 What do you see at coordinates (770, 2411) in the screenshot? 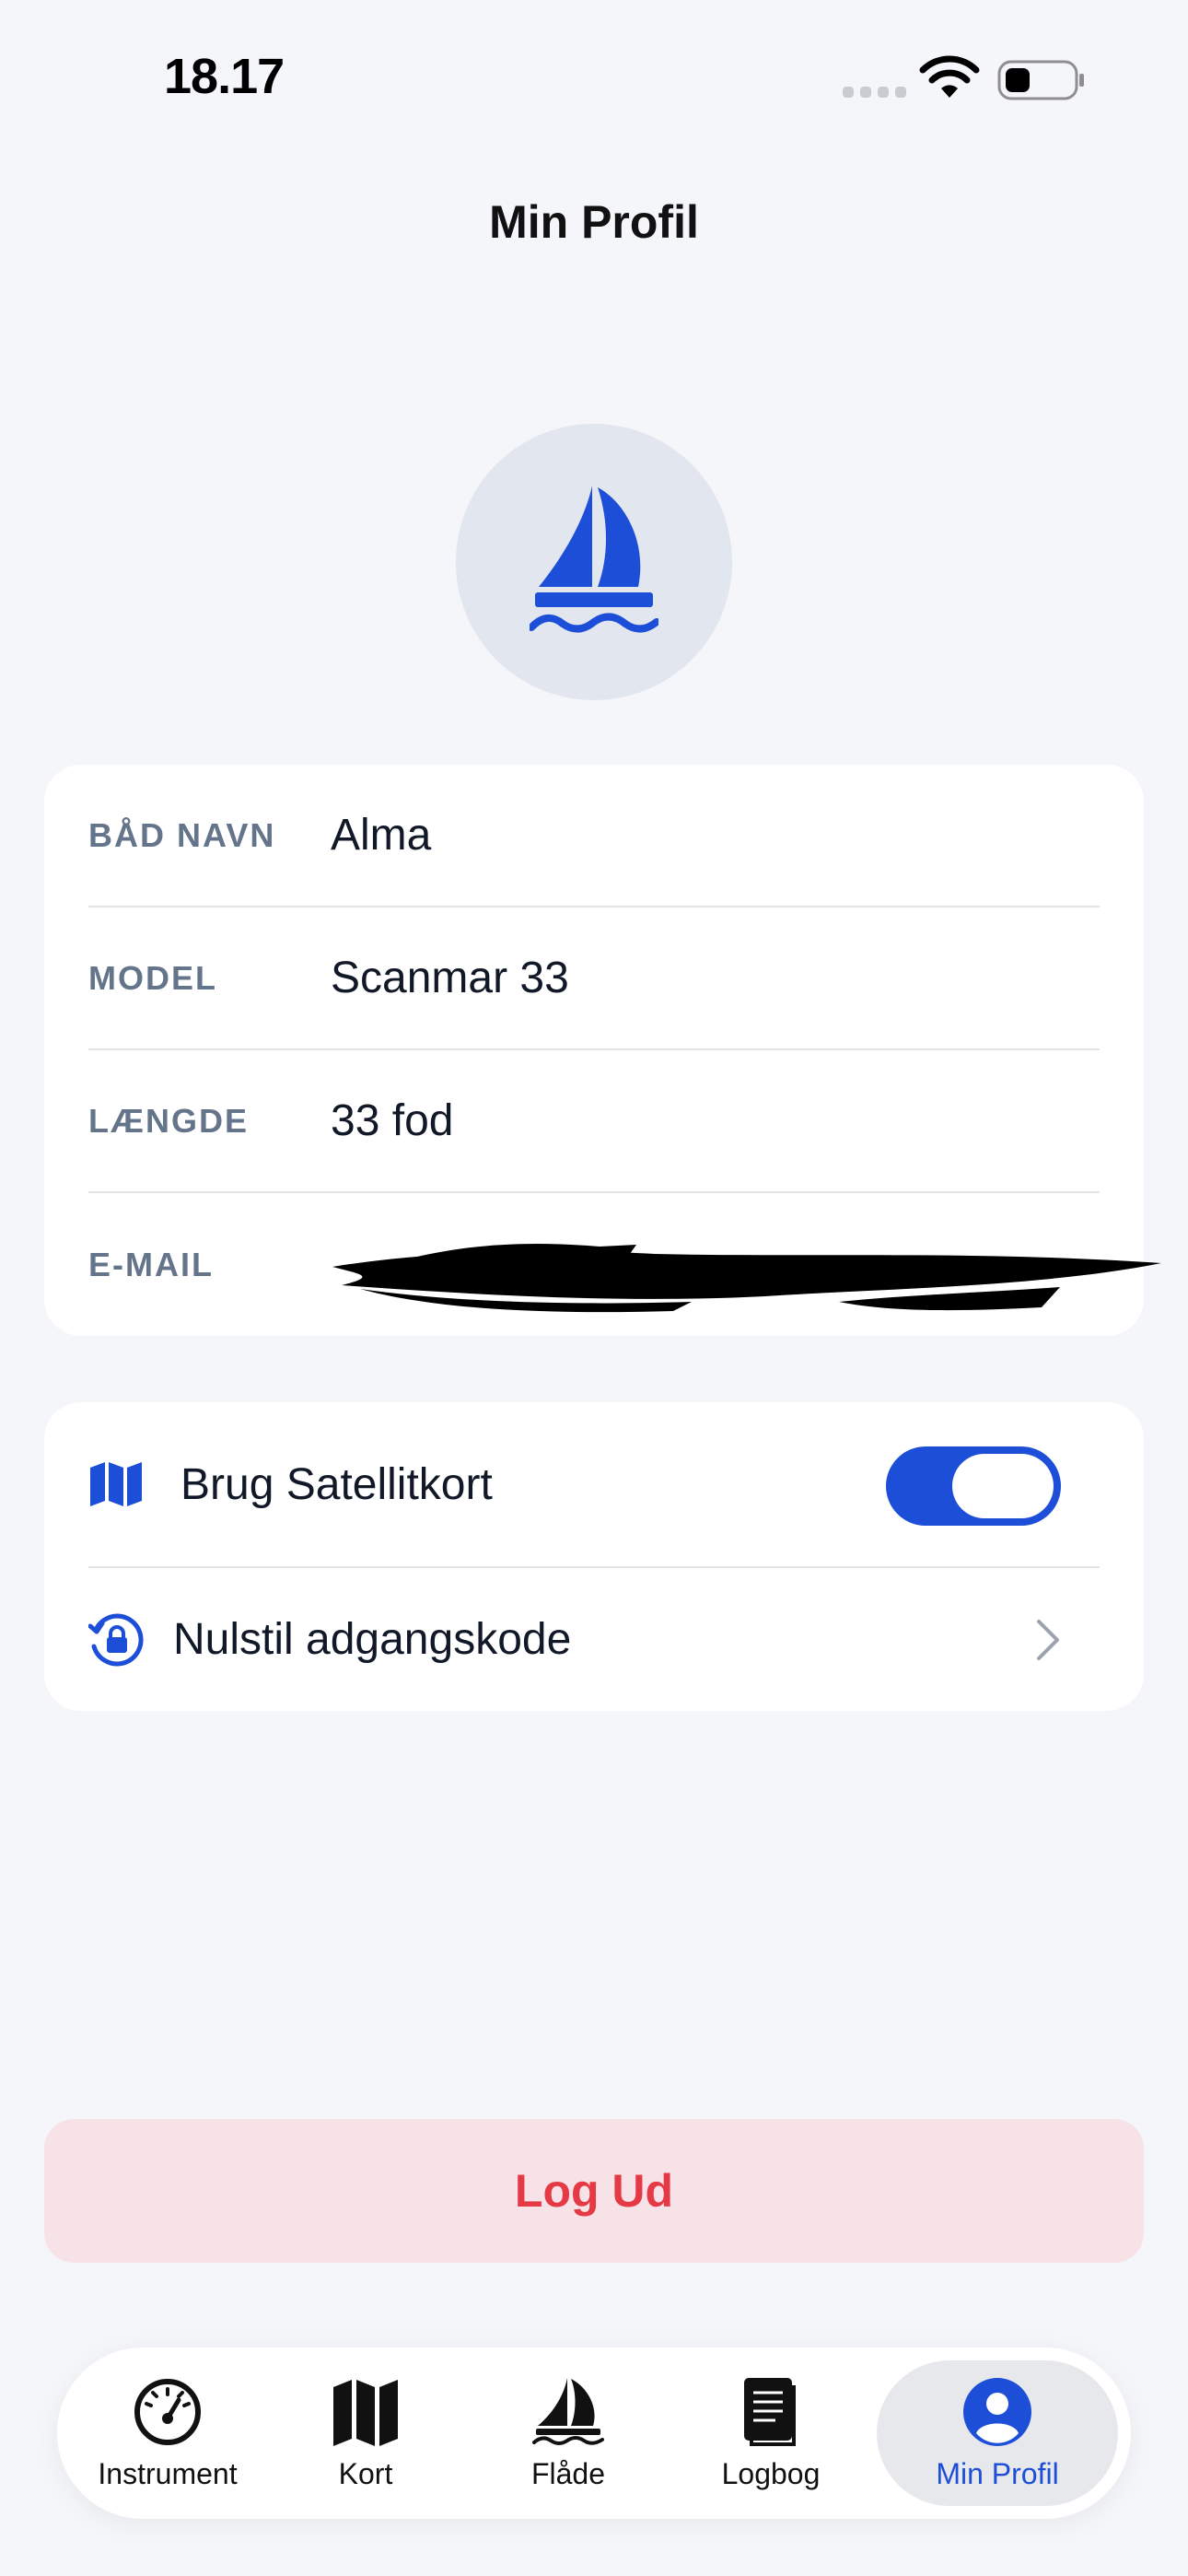
I see `logbook-icon` at bounding box center [770, 2411].